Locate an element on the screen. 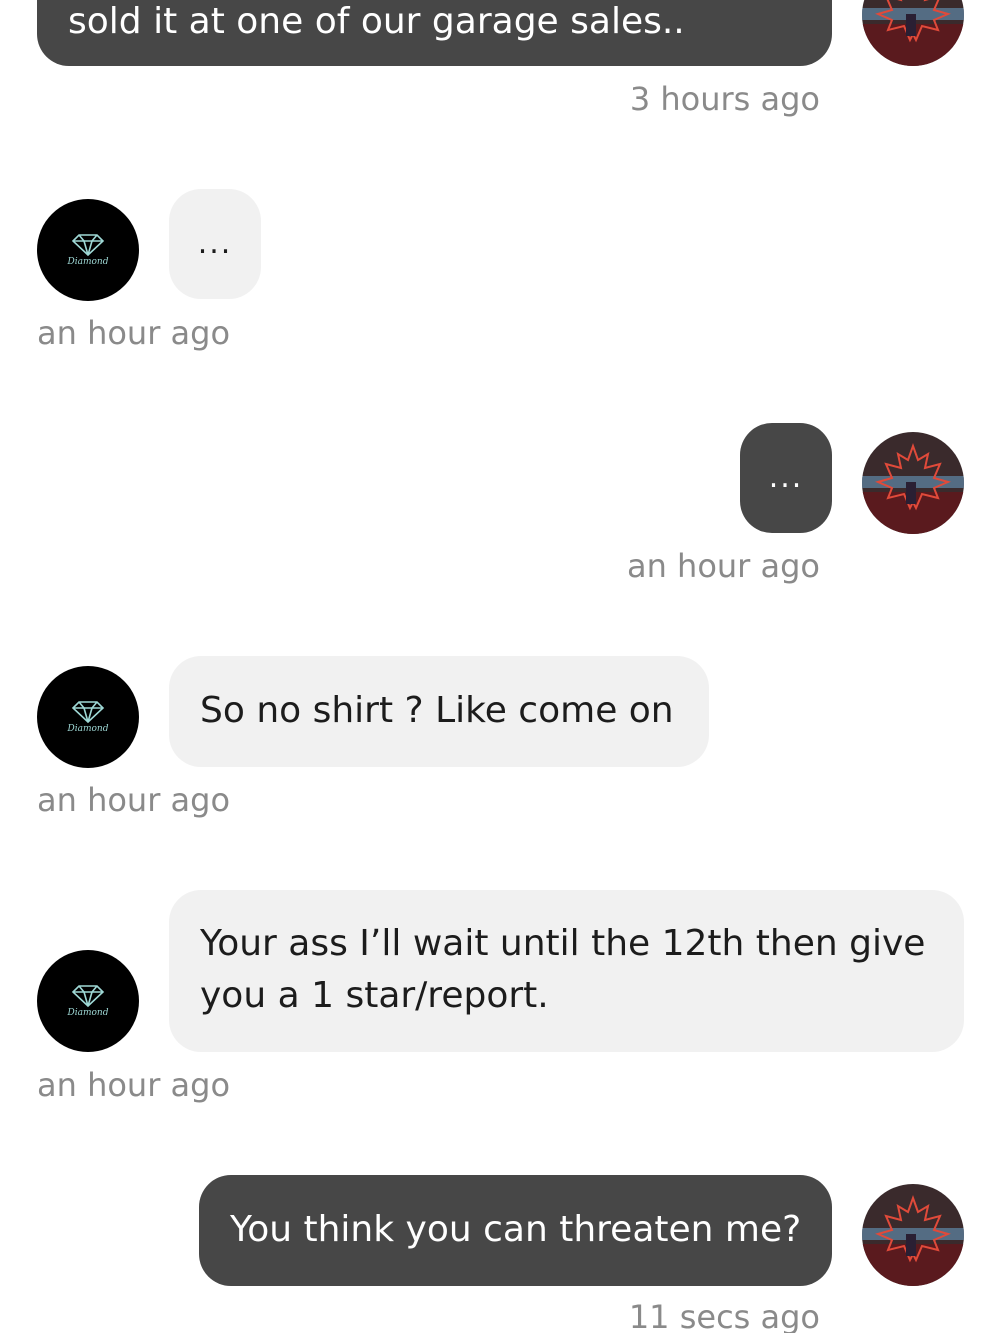 This screenshot has height=1333, width=1000. incoming-message-bubble: So no shirt ? Like come on is located at coordinates (439, 711).